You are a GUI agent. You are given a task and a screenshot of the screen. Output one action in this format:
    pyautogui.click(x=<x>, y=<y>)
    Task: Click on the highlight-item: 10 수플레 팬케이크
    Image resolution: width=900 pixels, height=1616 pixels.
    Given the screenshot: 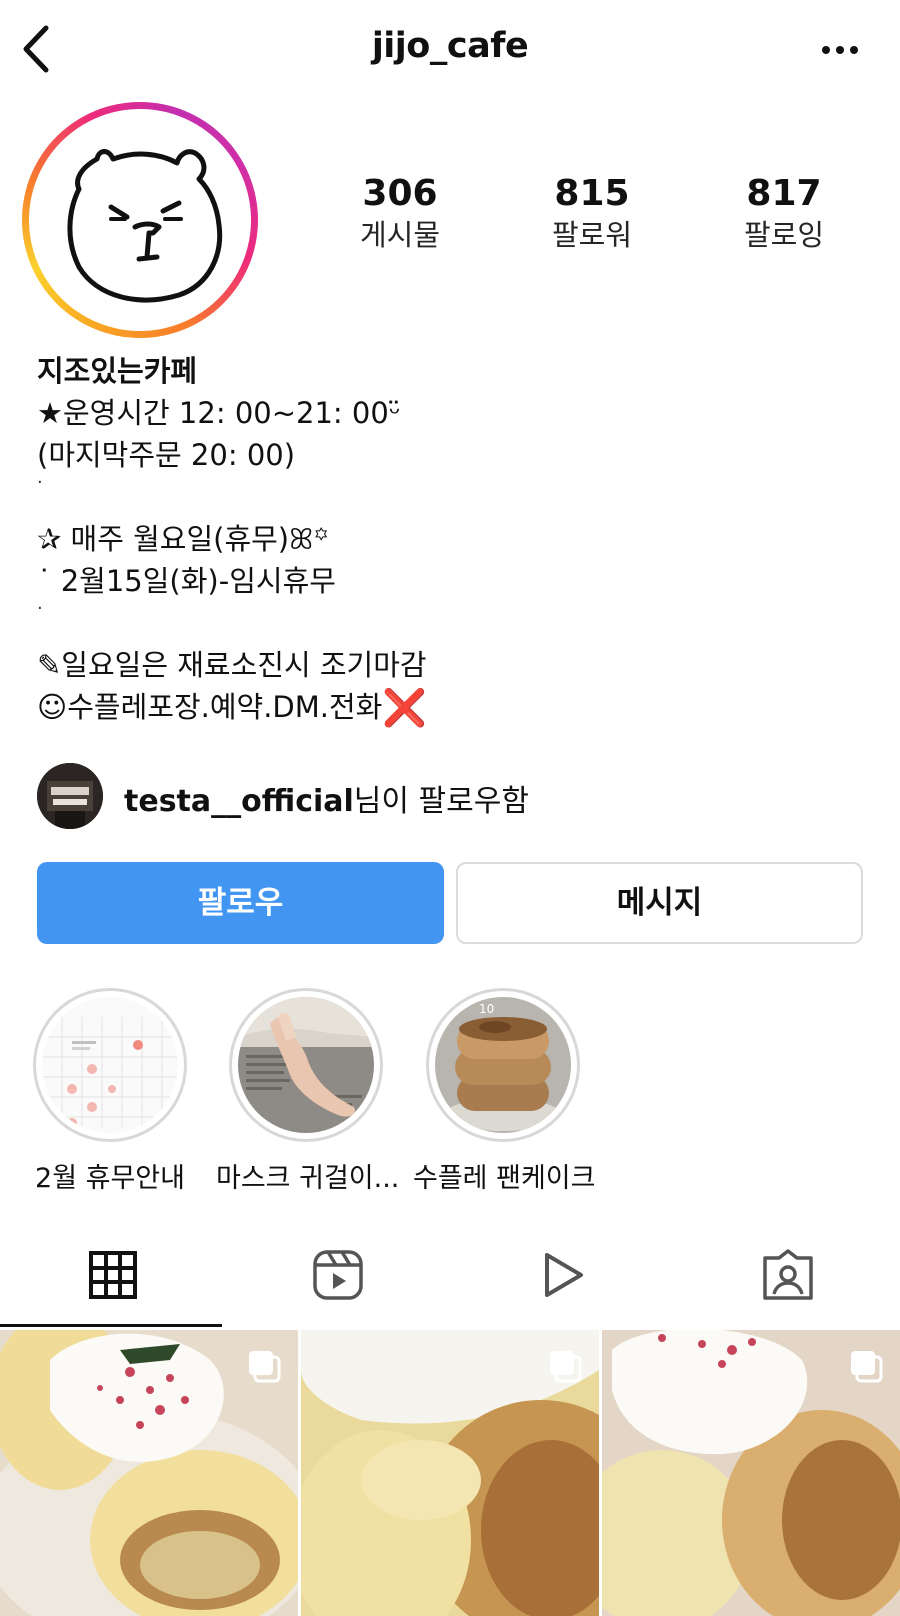 What is the action you would take?
    pyautogui.click(x=504, y=1091)
    